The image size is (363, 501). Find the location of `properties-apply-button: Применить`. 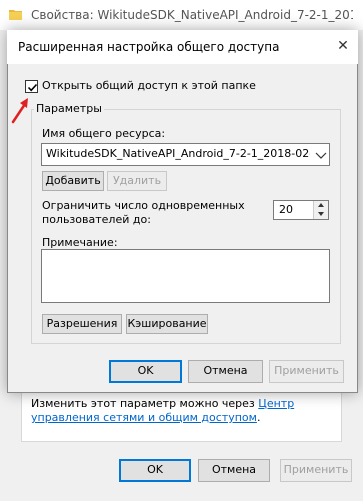

properties-apply-button: Применить is located at coordinates (316, 470).